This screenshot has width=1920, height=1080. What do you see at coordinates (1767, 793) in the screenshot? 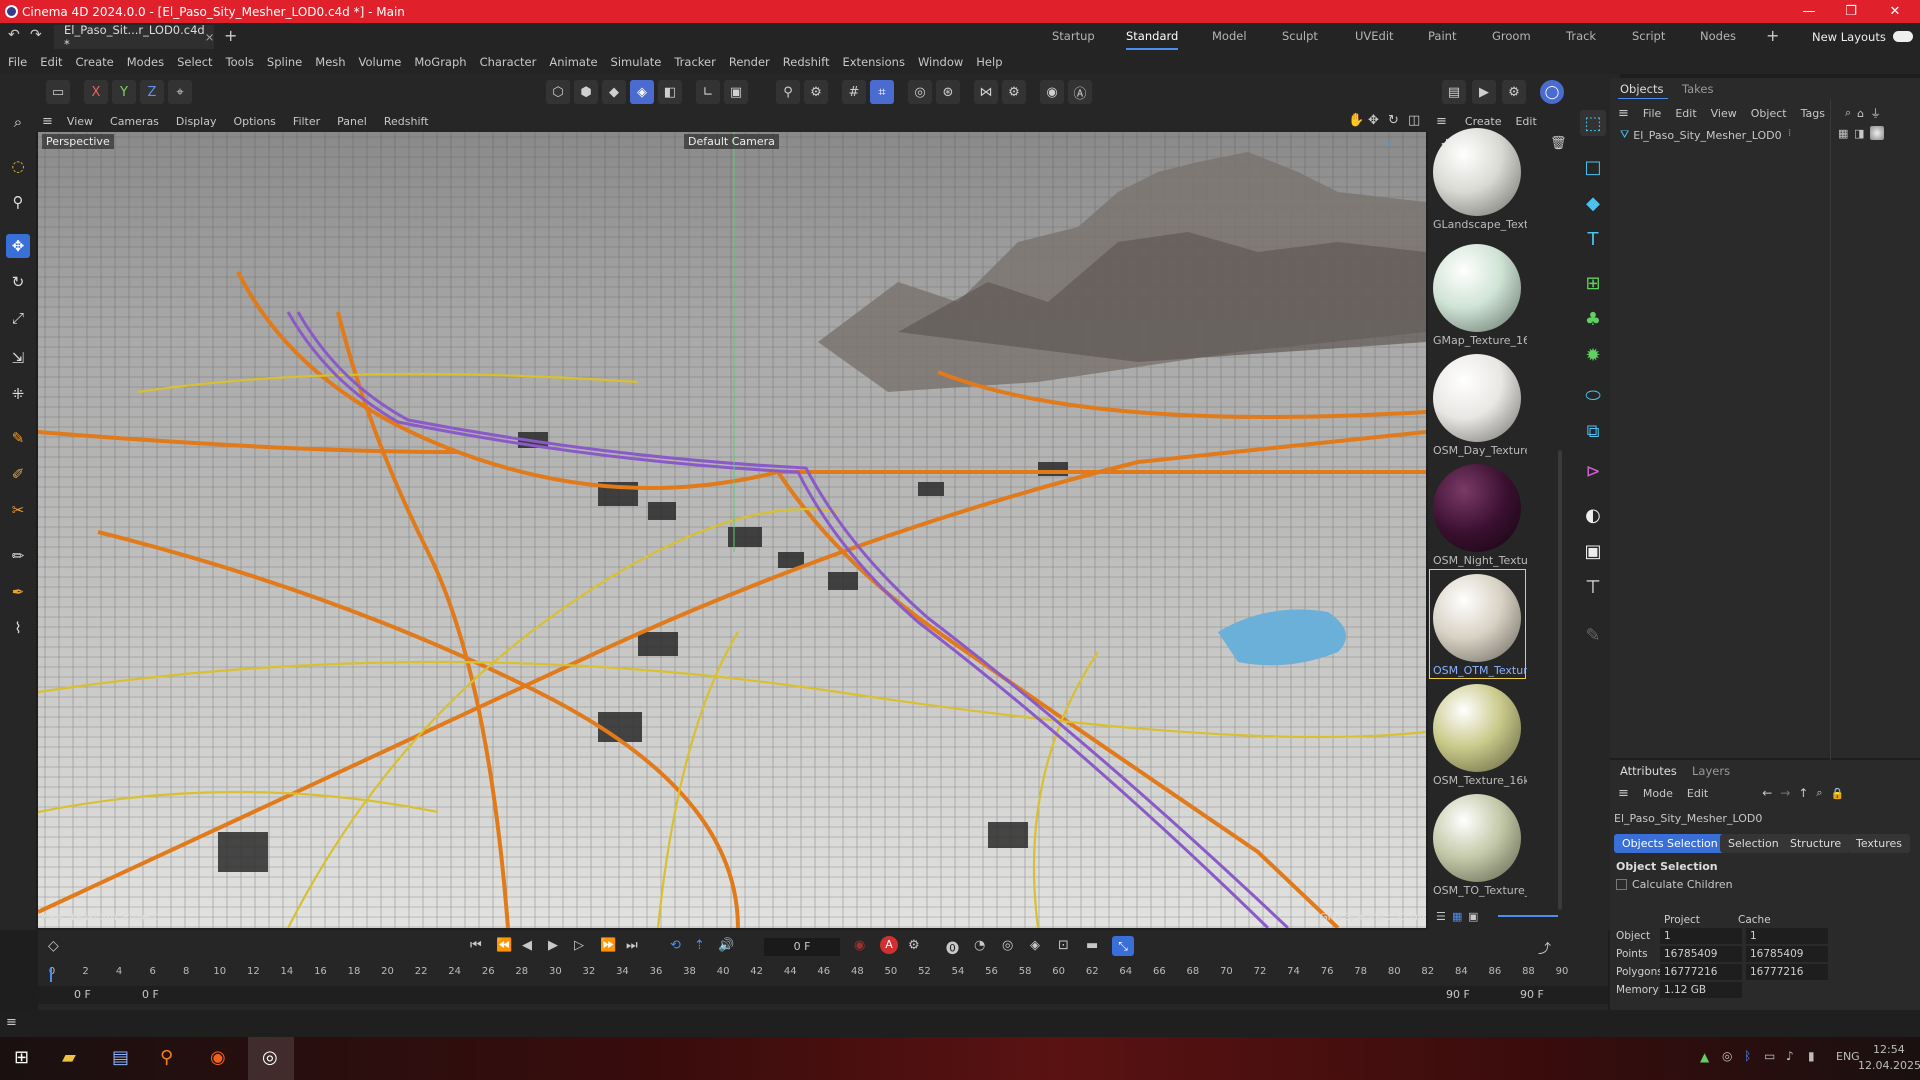
I see `back-arrow-icon: ←` at bounding box center [1767, 793].